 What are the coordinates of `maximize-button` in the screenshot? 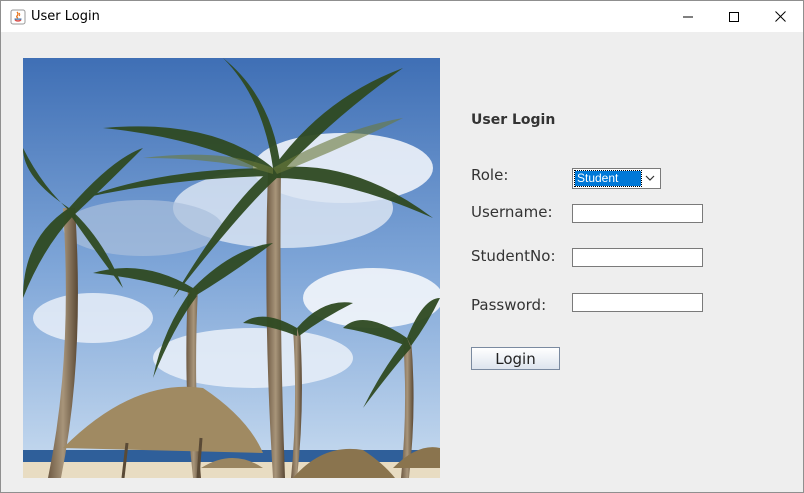 It's located at (734, 16).